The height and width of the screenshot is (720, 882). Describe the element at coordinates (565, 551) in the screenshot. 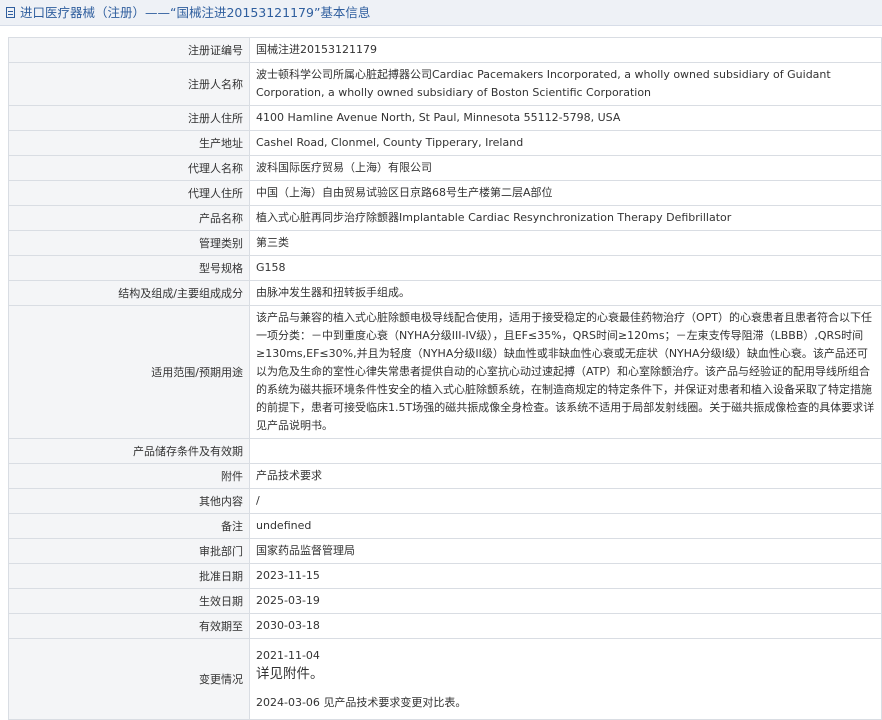

I see `row-value: 国家药品监督管理局` at that location.